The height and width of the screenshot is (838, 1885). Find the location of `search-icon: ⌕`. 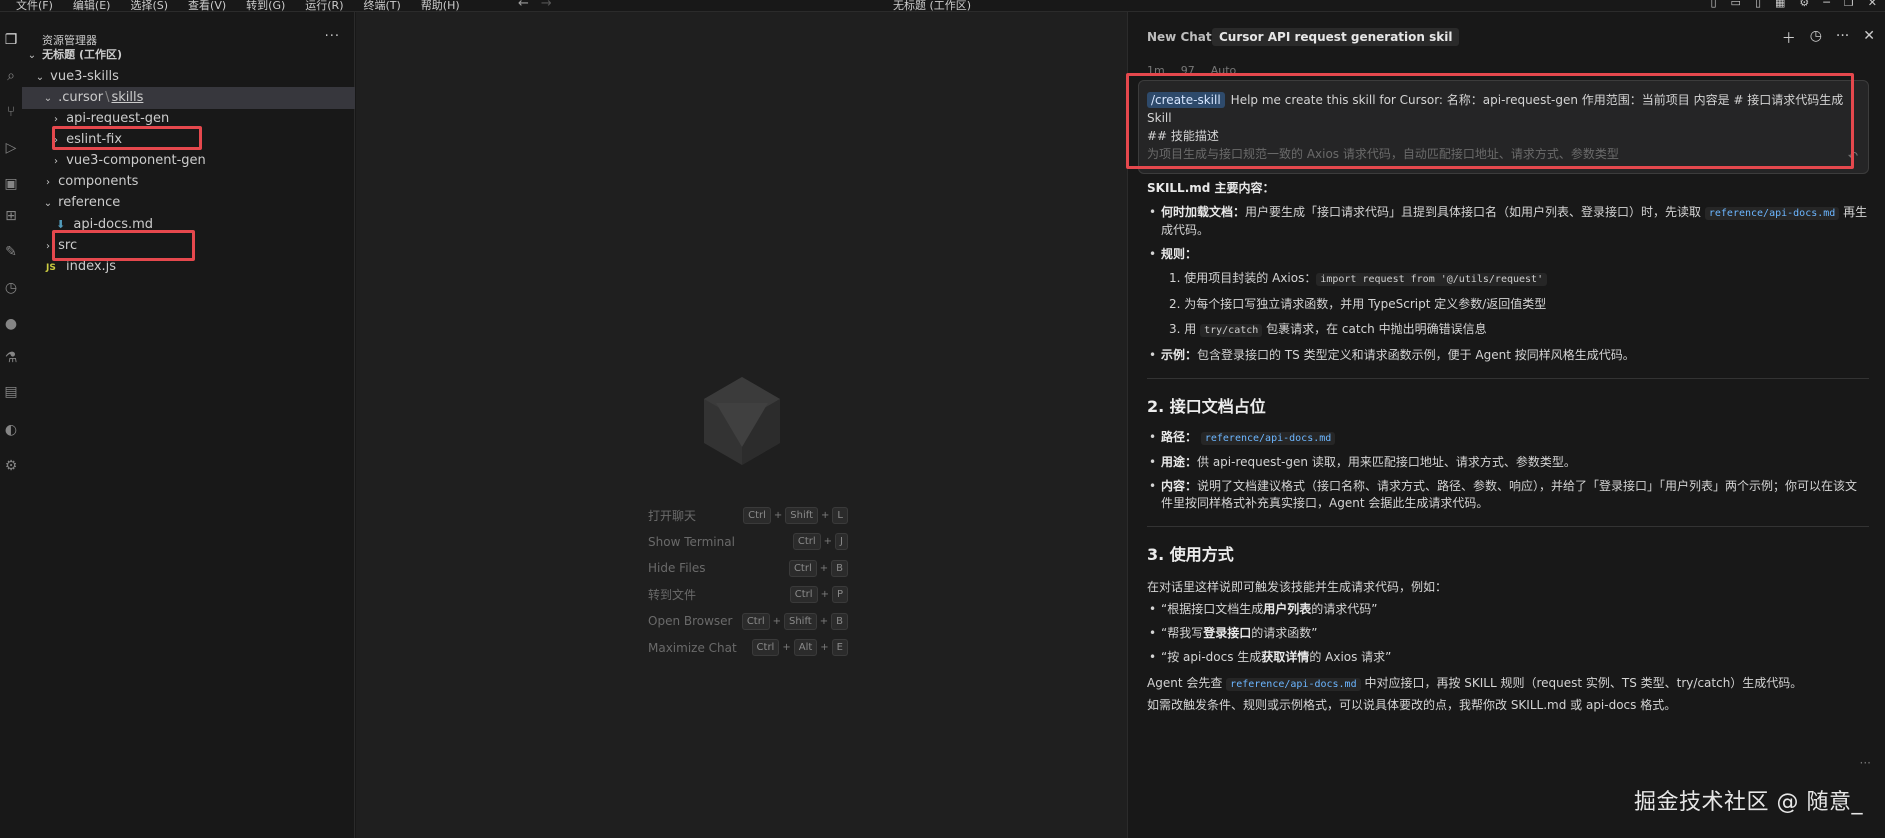

search-icon: ⌕ is located at coordinates (11, 76).